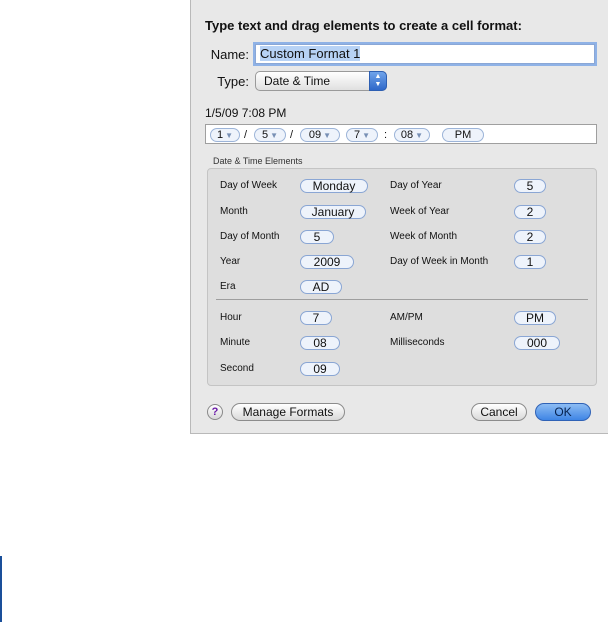 This screenshot has width=608, height=622. I want to click on cancel-button: Cancel, so click(499, 412).